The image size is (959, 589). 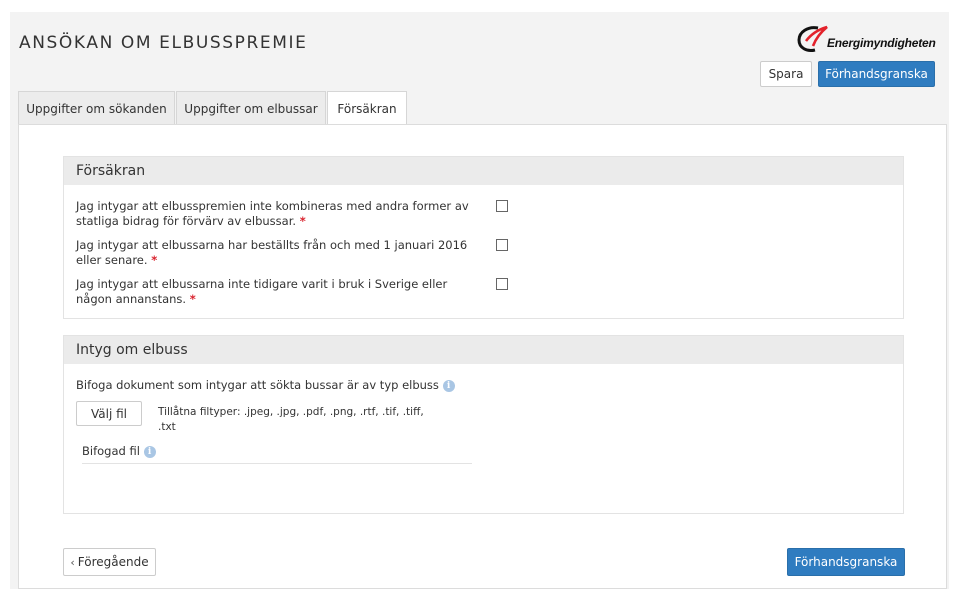 I want to click on previous-button: ‹ Föregående, so click(x=109, y=562).